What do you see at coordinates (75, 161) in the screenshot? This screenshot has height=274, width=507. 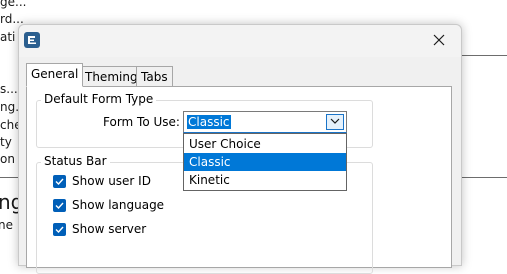 I see `status-bar-group-title: Status Bar` at bounding box center [75, 161].